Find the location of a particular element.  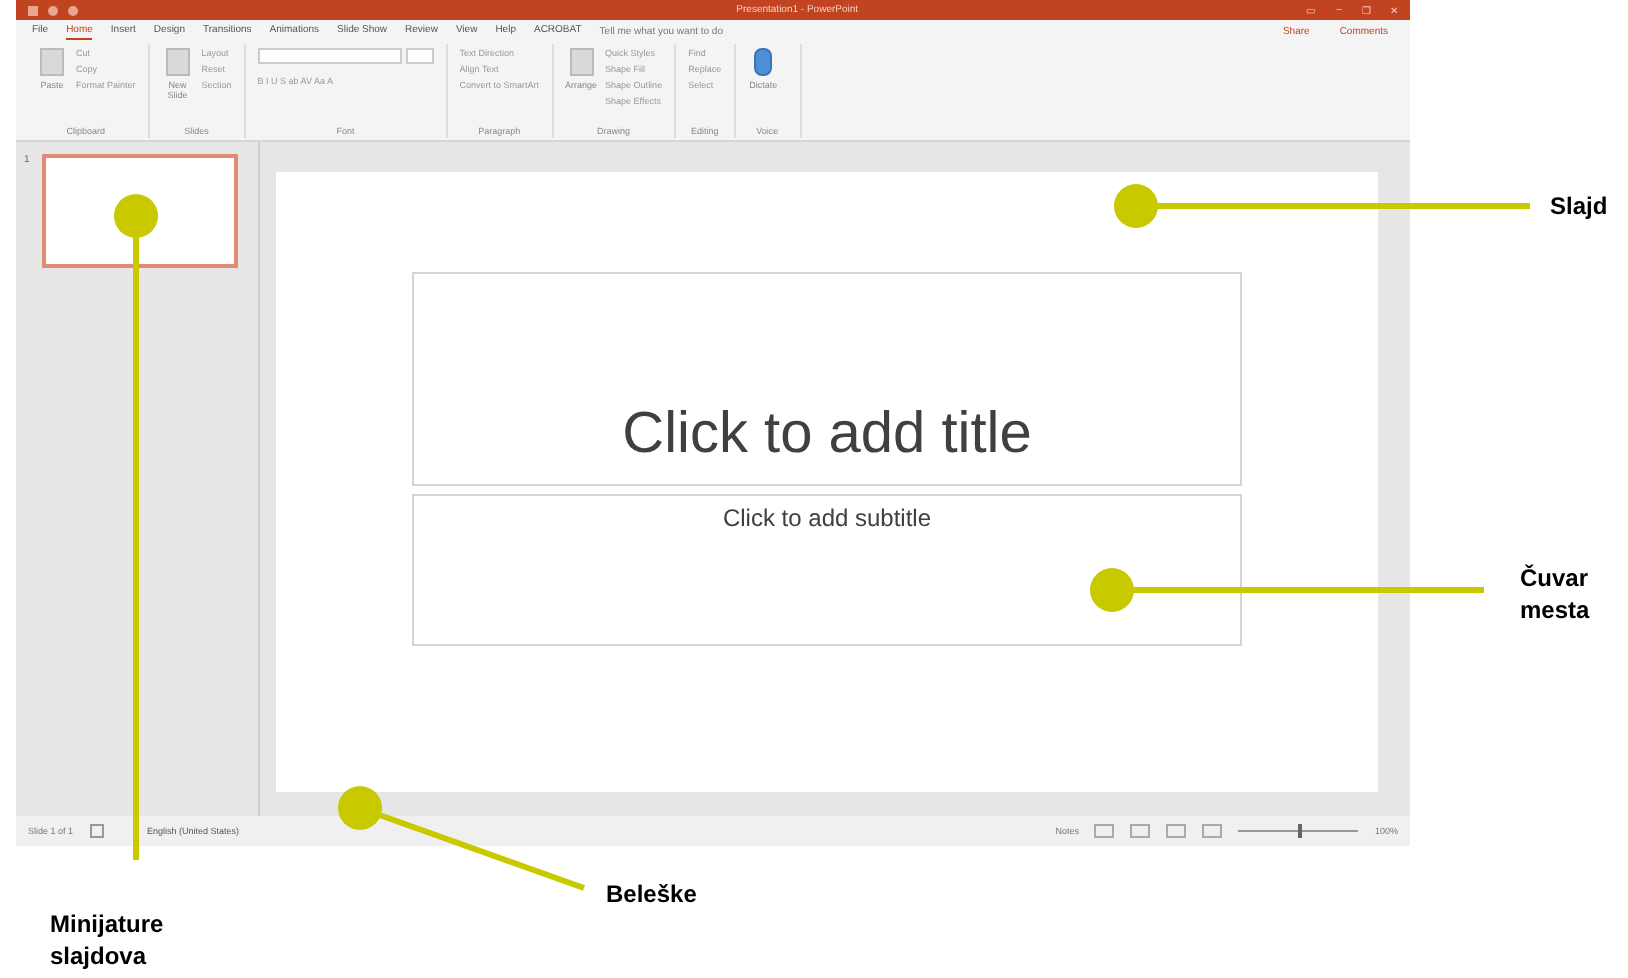

font-name-field is located at coordinates (329, 56).